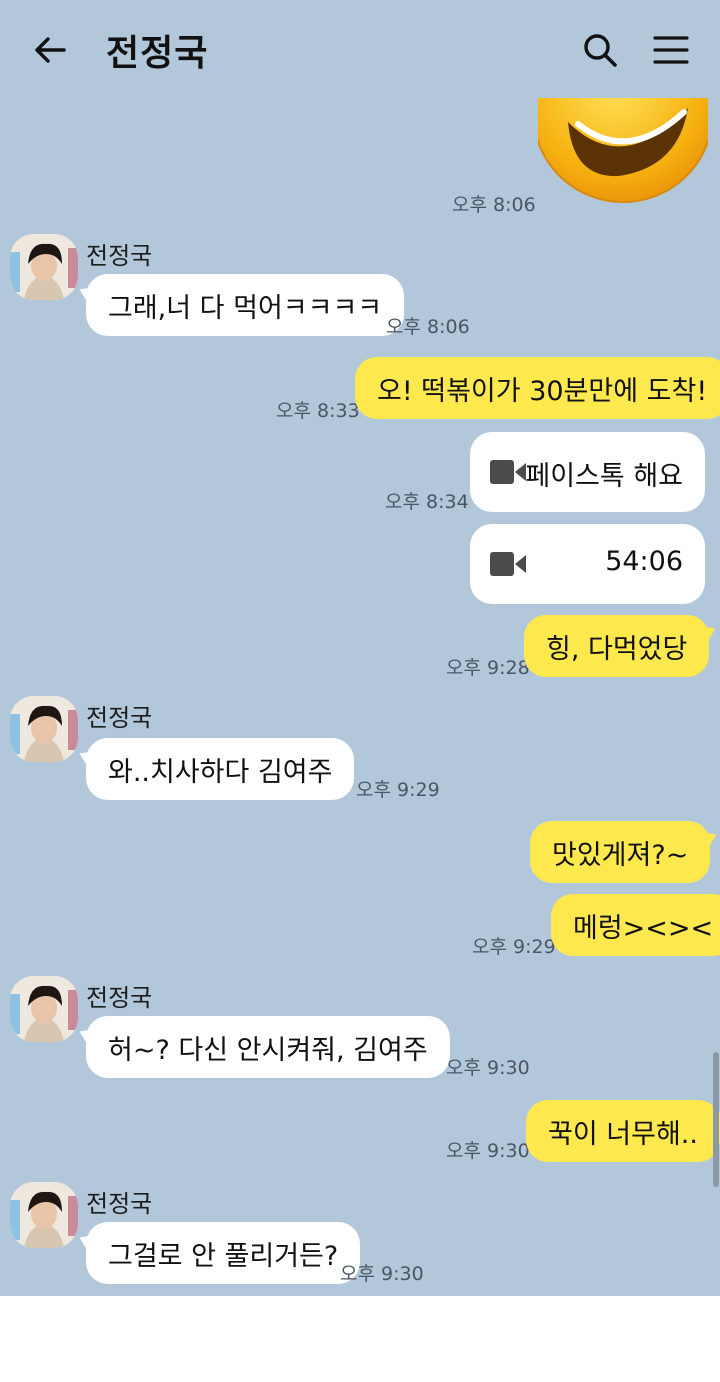 The width and height of the screenshot is (720, 1382). I want to click on outgoing-message-bubble: 메렁><><, so click(635, 925).